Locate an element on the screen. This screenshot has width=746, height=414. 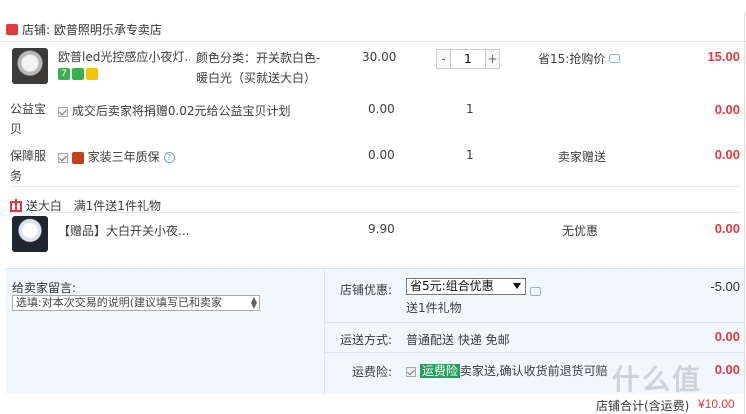
sku-line1: 颜色分类：开关款白色- is located at coordinates (258, 58).